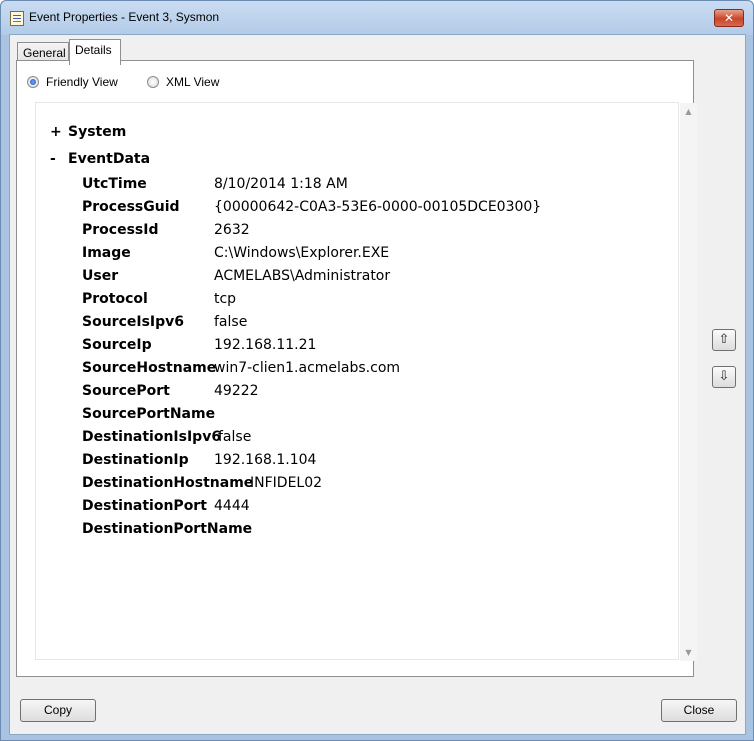 This screenshot has height=741, width=754. Describe the element at coordinates (120, 230) in the screenshot. I see `field-key: ProcessId` at that location.